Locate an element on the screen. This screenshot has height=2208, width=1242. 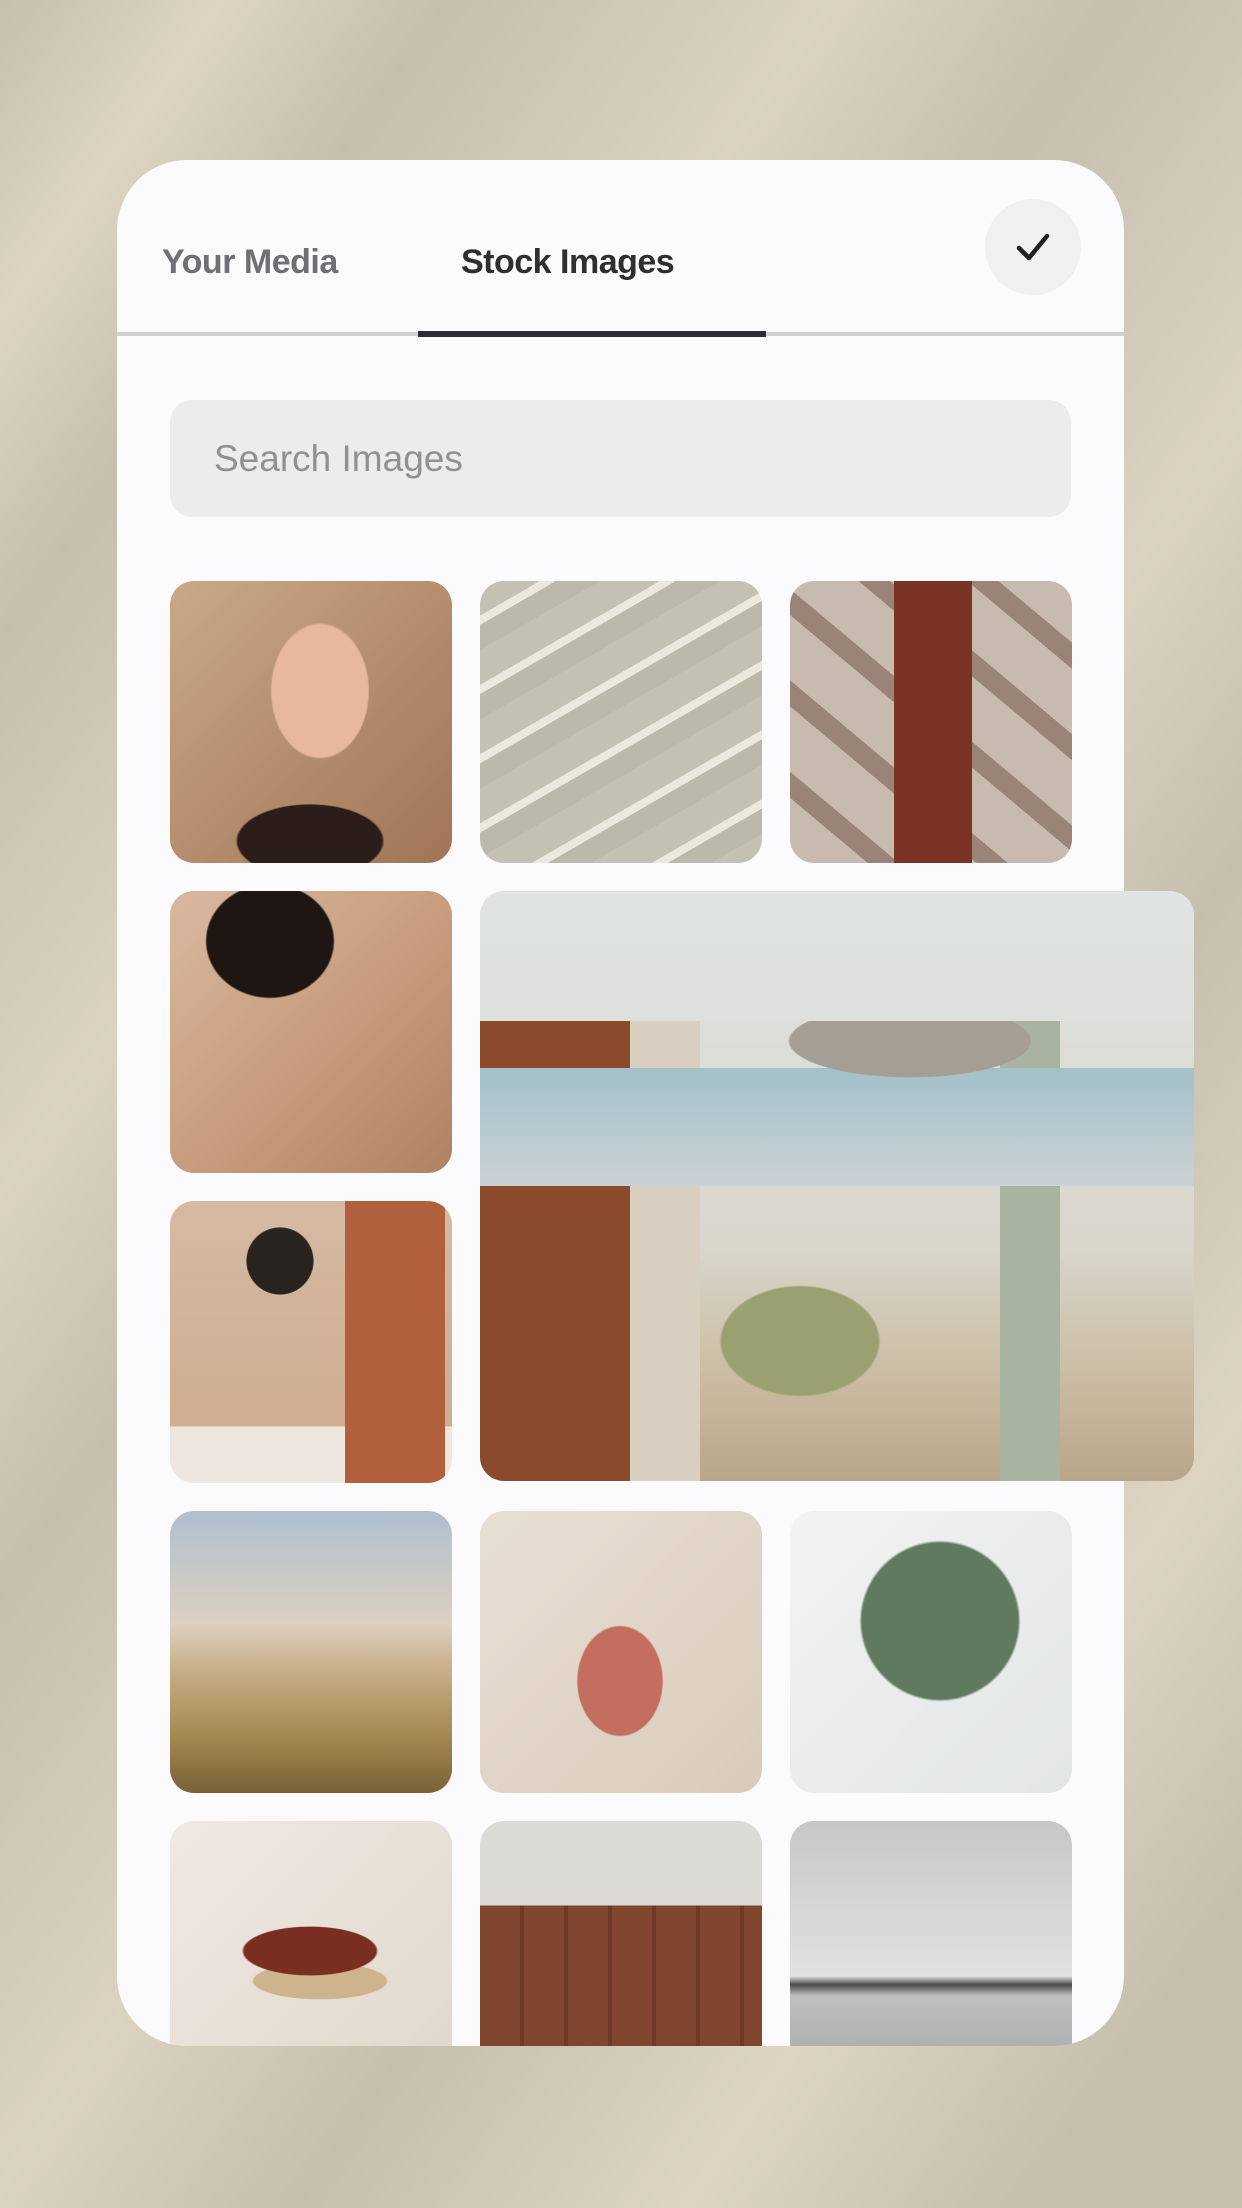
tab-stock-images: Stock Images is located at coordinates (568, 262).